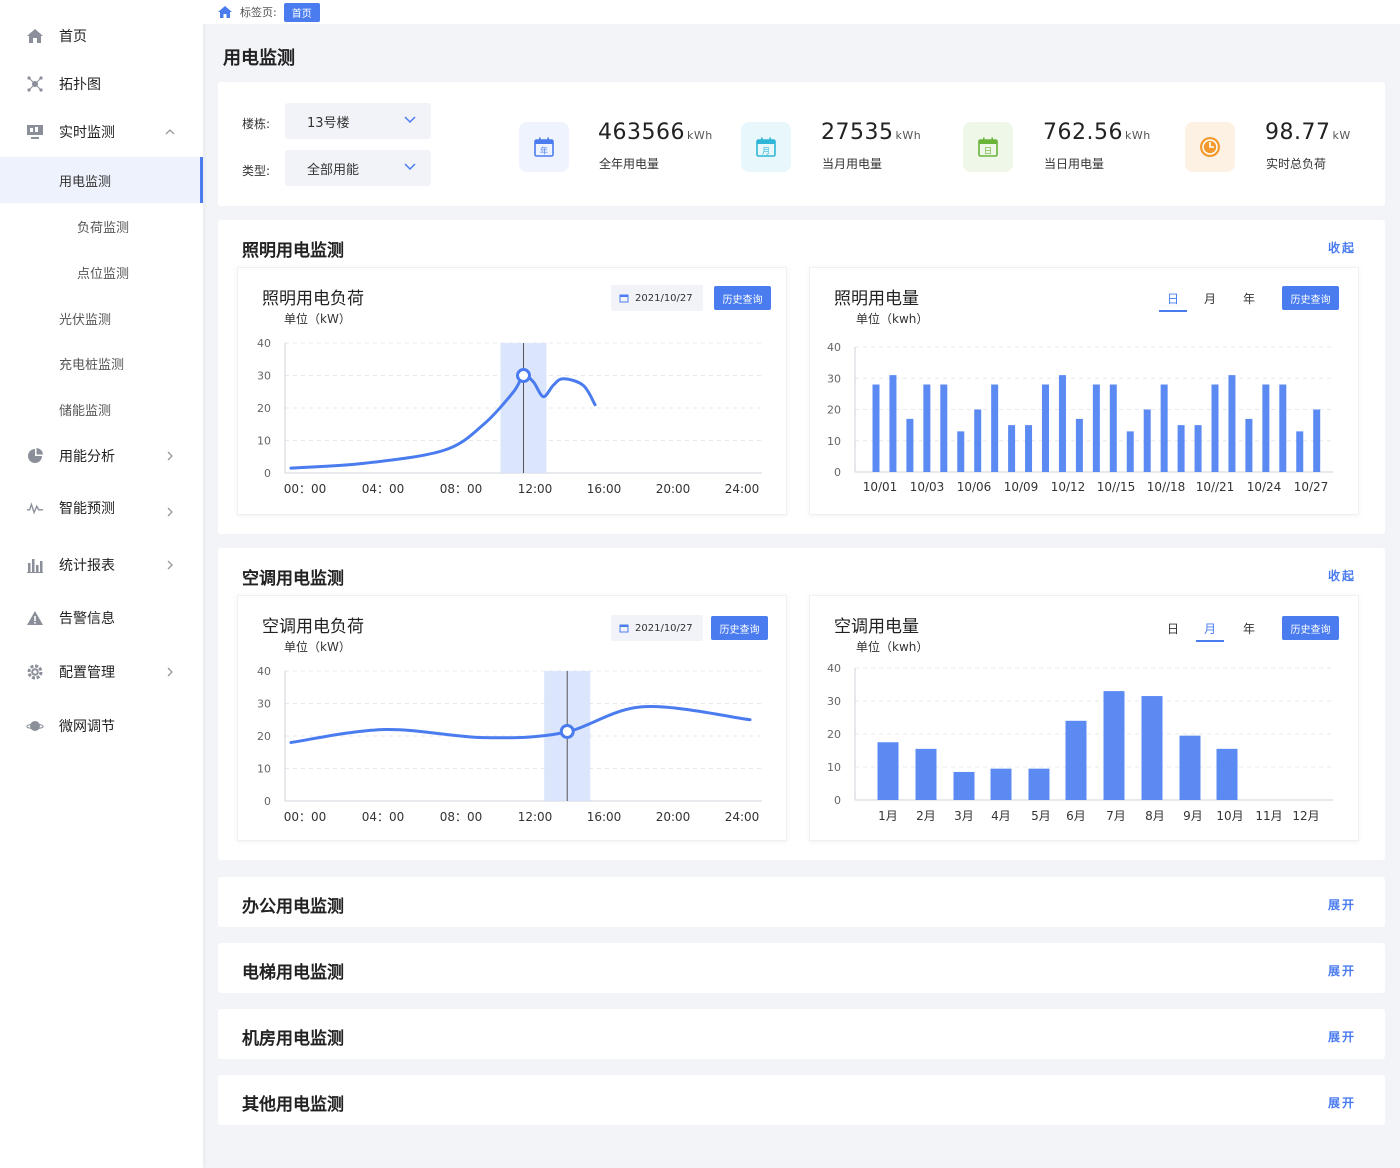  Describe the element at coordinates (801, 1034) in the screenshot. I see `server-room-section: 机房用电监测 展开` at that location.